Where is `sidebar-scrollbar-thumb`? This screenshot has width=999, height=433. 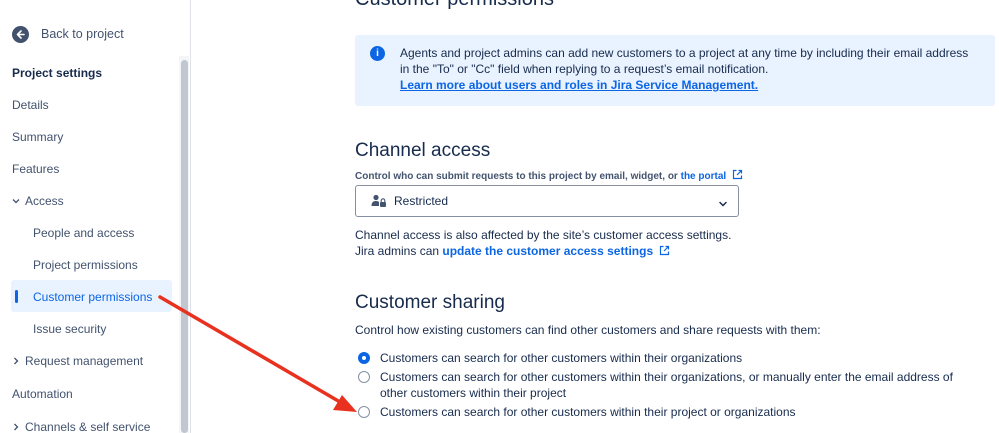 sidebar-scrollbar-thumb is located at coordinates (184, 246).